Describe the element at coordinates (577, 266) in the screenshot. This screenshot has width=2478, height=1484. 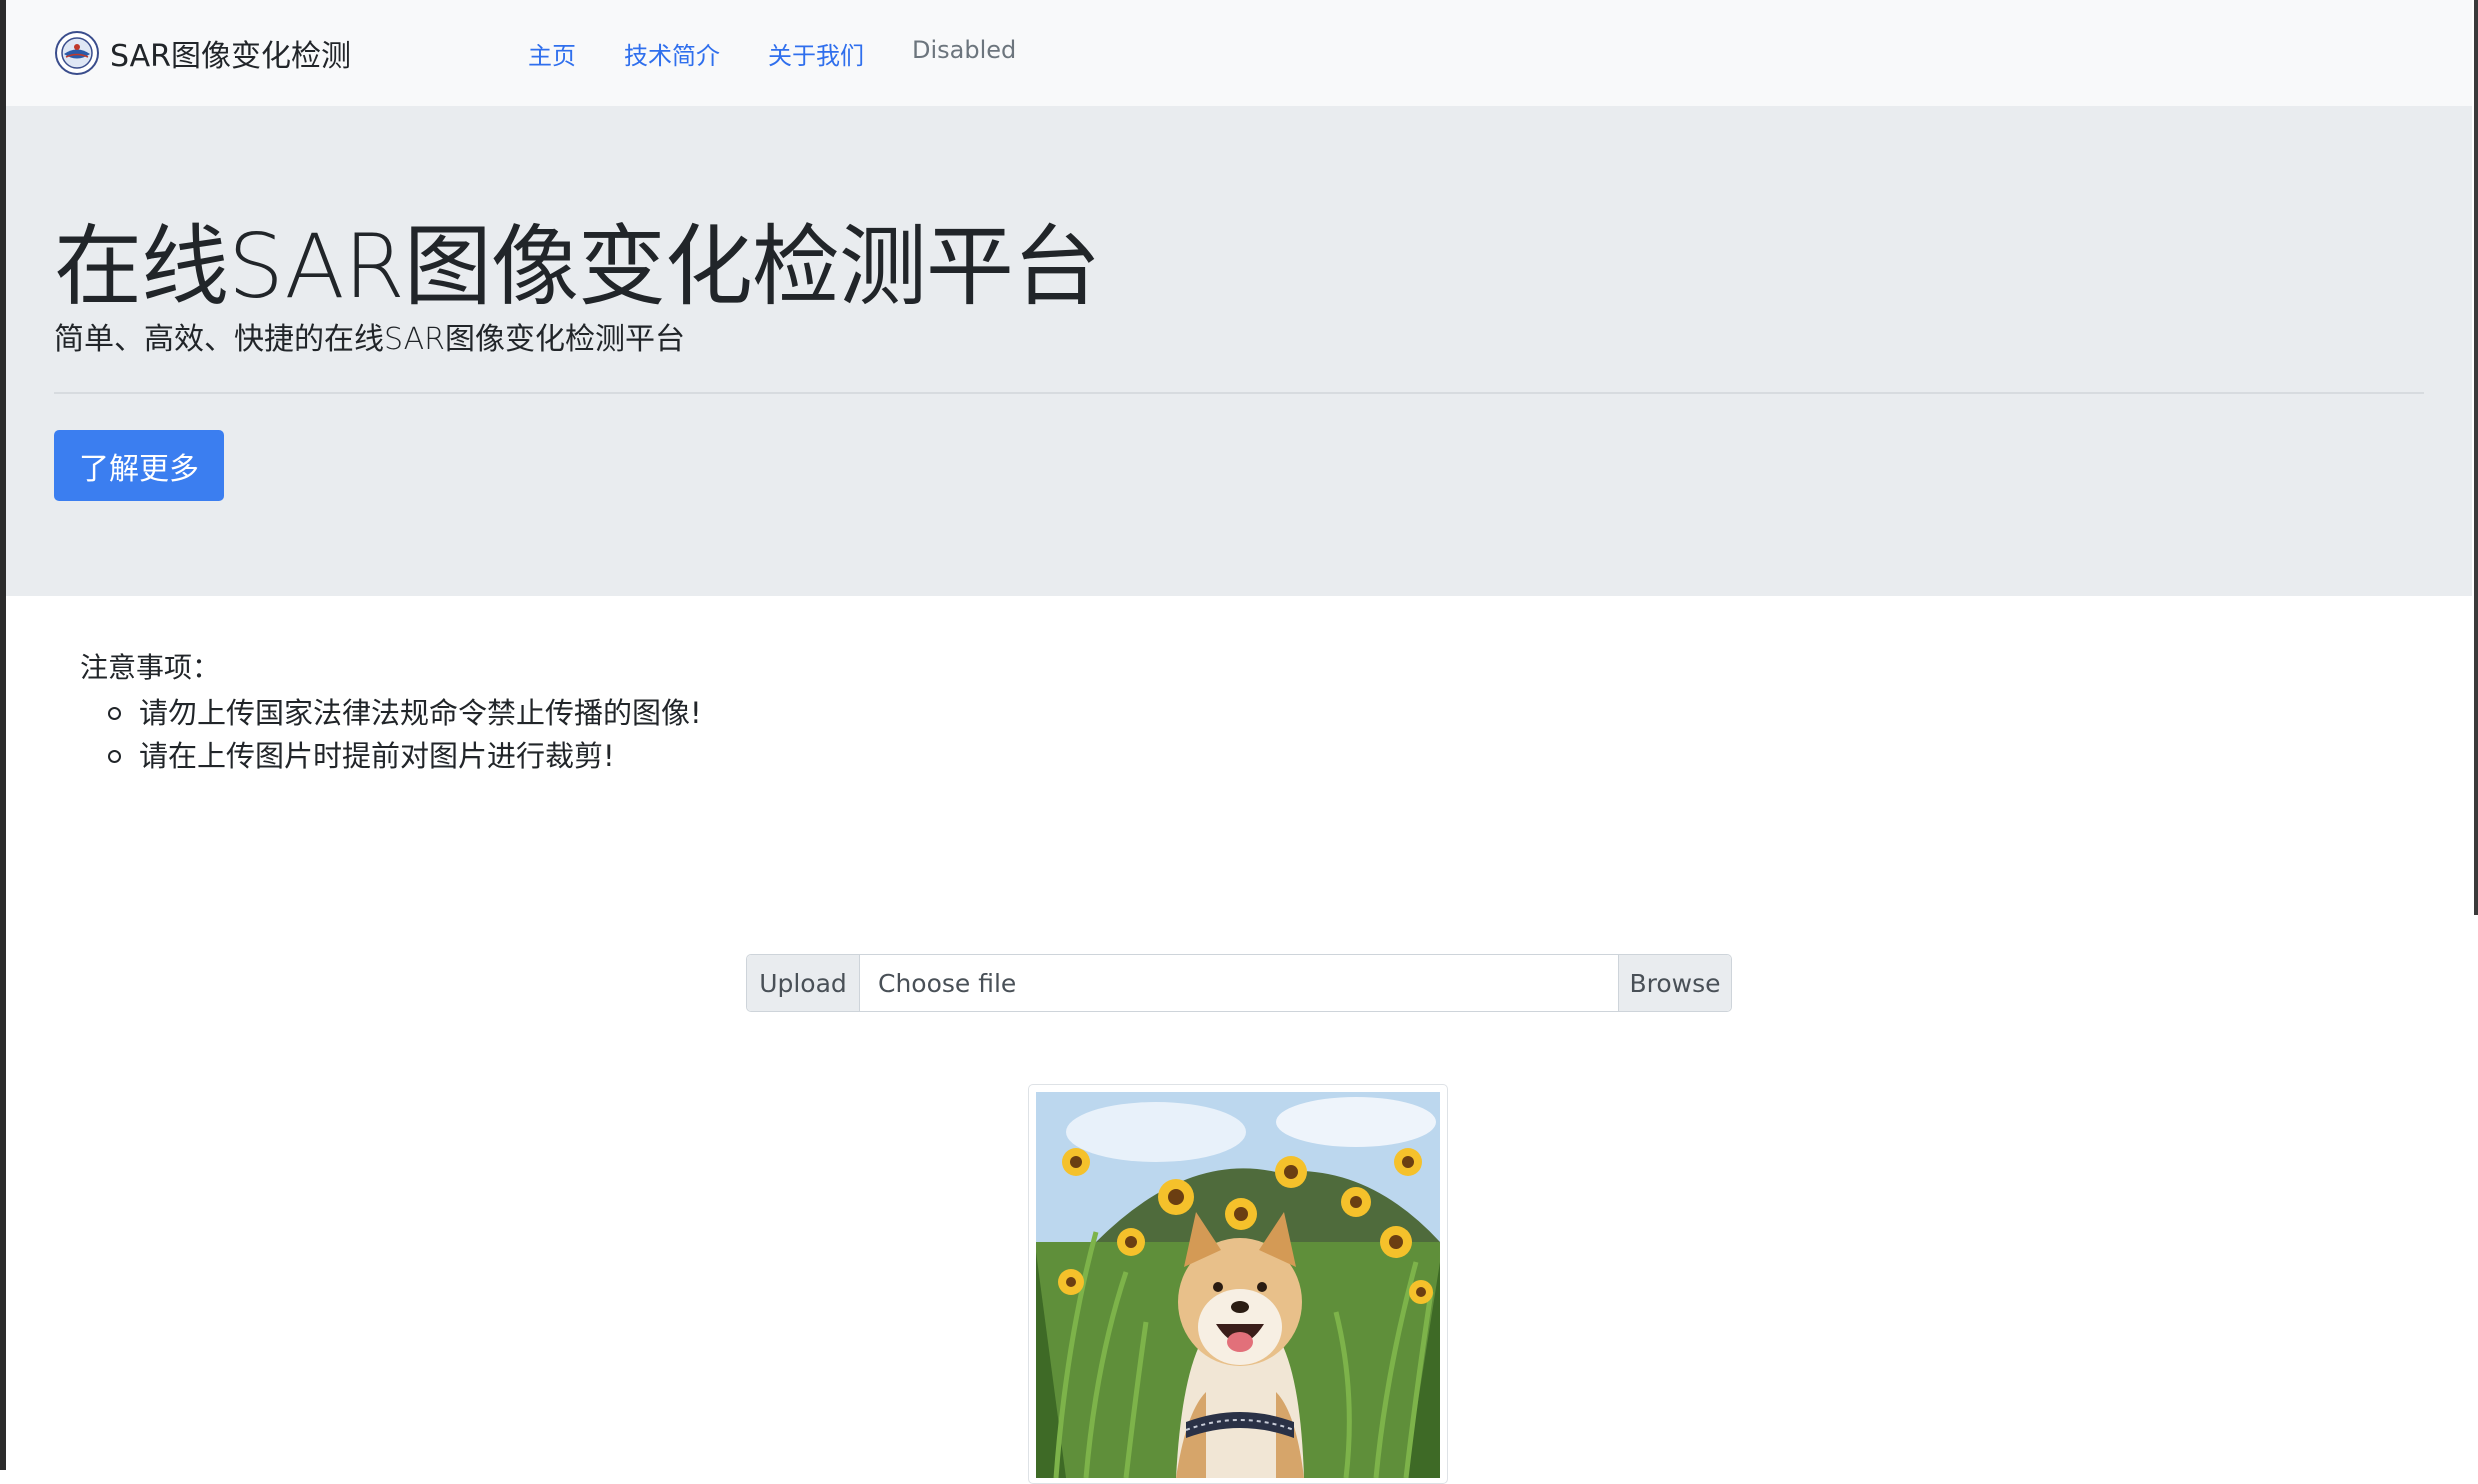
I see `page-title: 在线SAR图像变化检测平台` at that location.